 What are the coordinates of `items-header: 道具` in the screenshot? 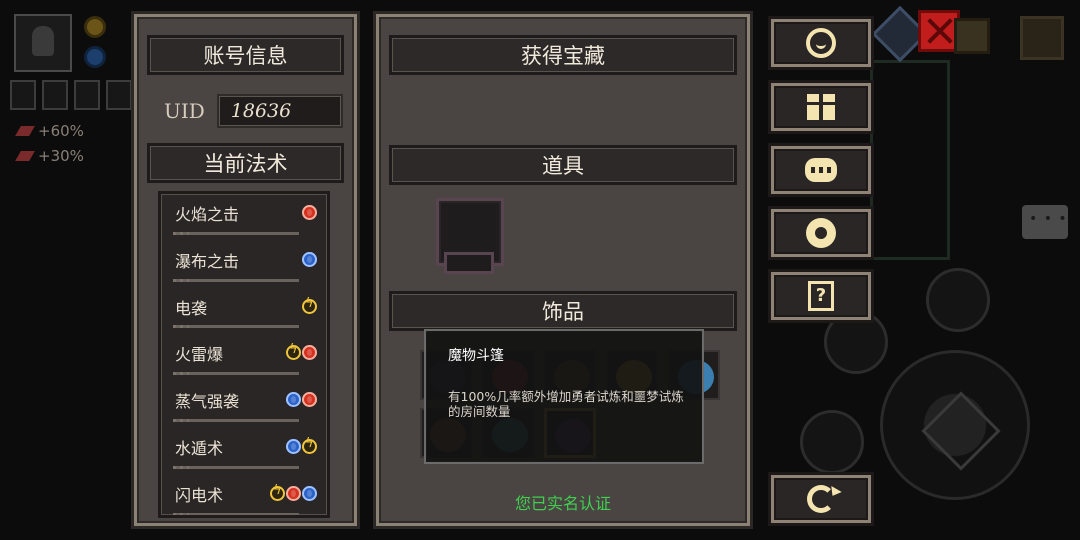 It's located at (563, 165).